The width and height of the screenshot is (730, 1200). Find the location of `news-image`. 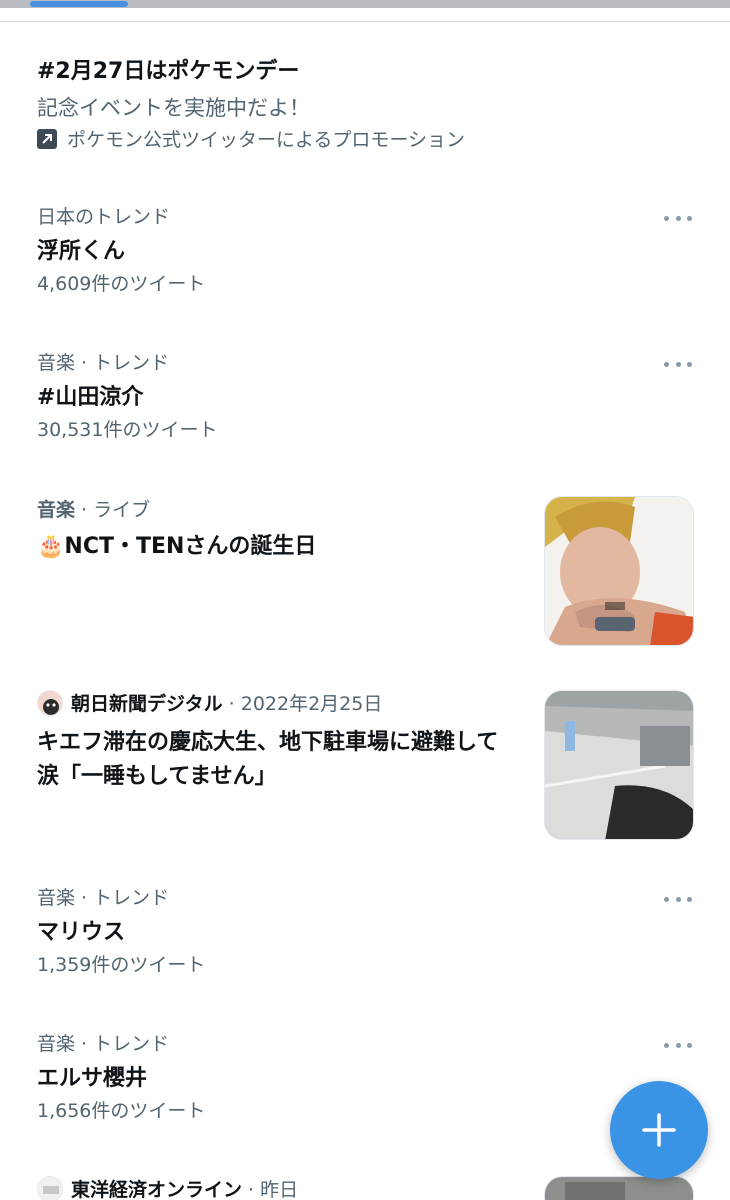

news-image is located at coordinates (619, 1188).